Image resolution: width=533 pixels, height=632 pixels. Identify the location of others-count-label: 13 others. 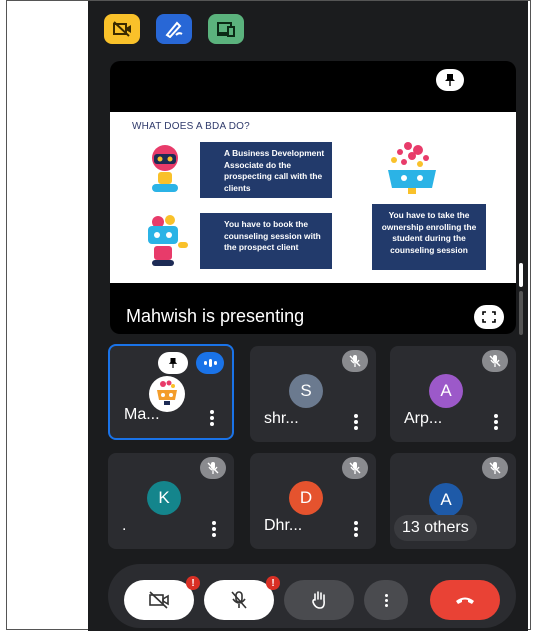
(435, 528).